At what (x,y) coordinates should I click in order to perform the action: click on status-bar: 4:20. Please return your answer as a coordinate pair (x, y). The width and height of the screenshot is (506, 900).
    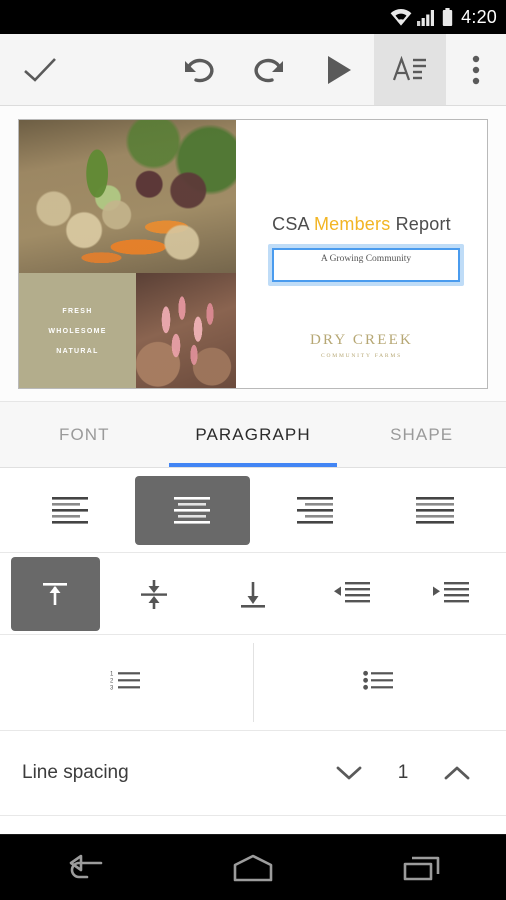
    Looking at the image, I should click on (253, 17).